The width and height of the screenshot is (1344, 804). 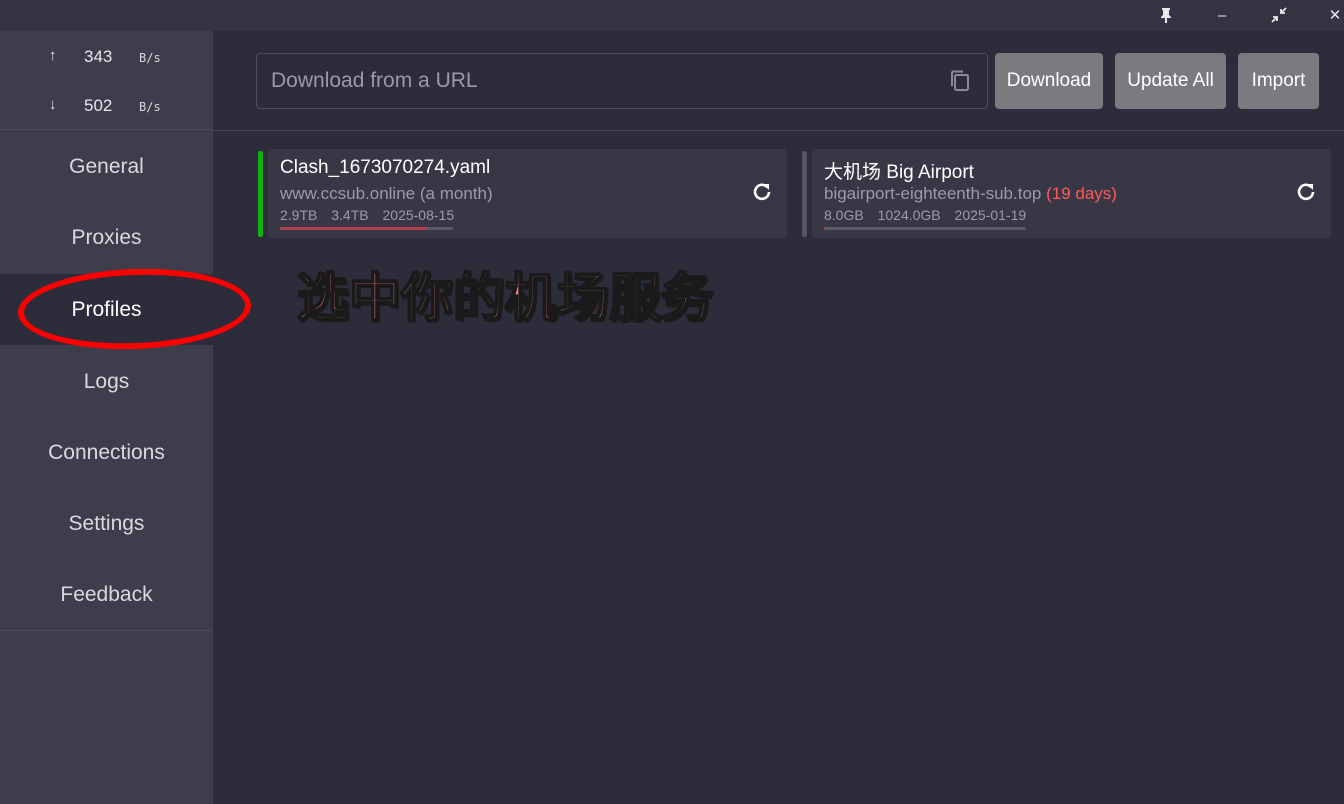 I want to click on url-input, so click(x=597, y=81).